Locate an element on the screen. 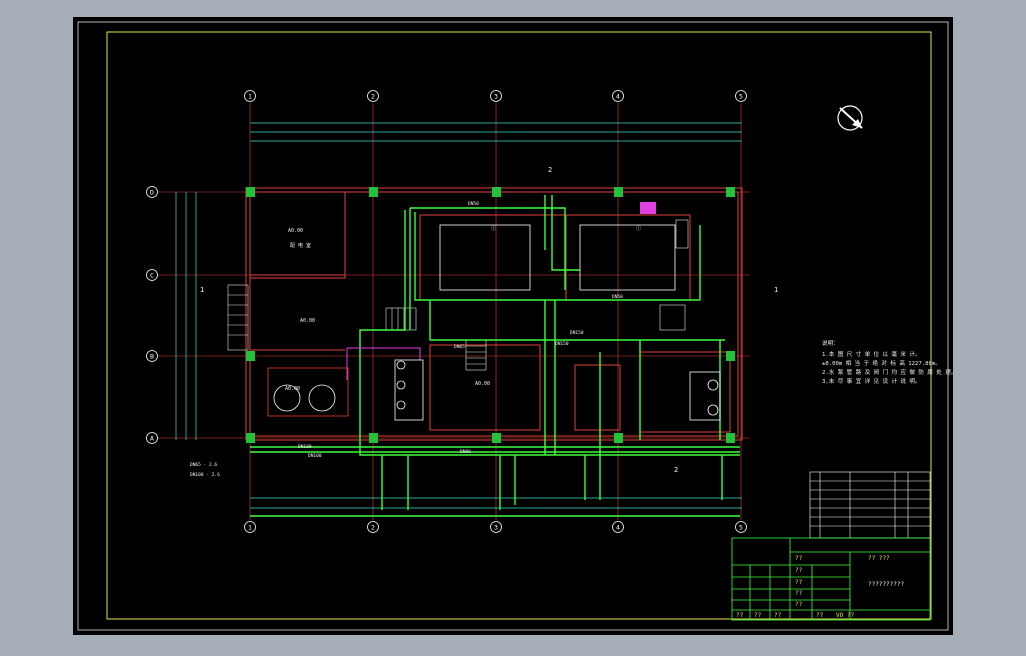 The width and height of the screenshot is (1026, 656). svg-text: D is located at coordinates (152, 192).